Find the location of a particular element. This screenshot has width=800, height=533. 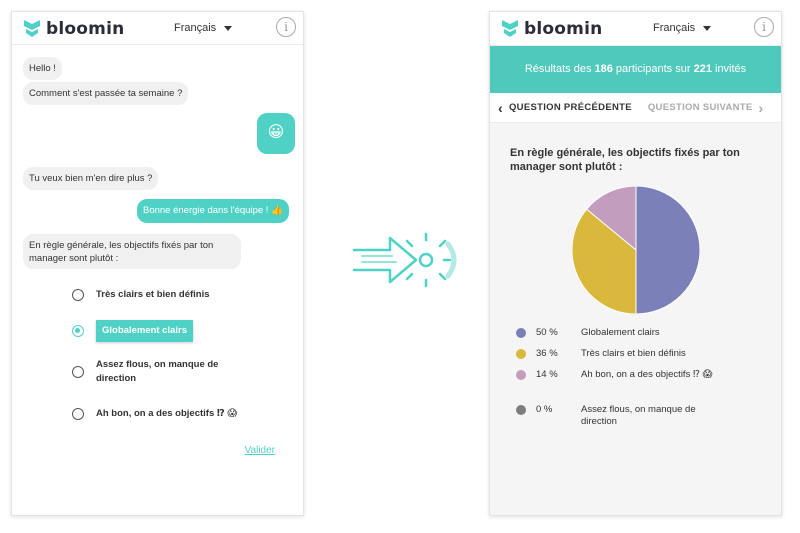

chat-message-bot: Tu veux bien m'en dire plus ? is located at coordinates (91, 178).